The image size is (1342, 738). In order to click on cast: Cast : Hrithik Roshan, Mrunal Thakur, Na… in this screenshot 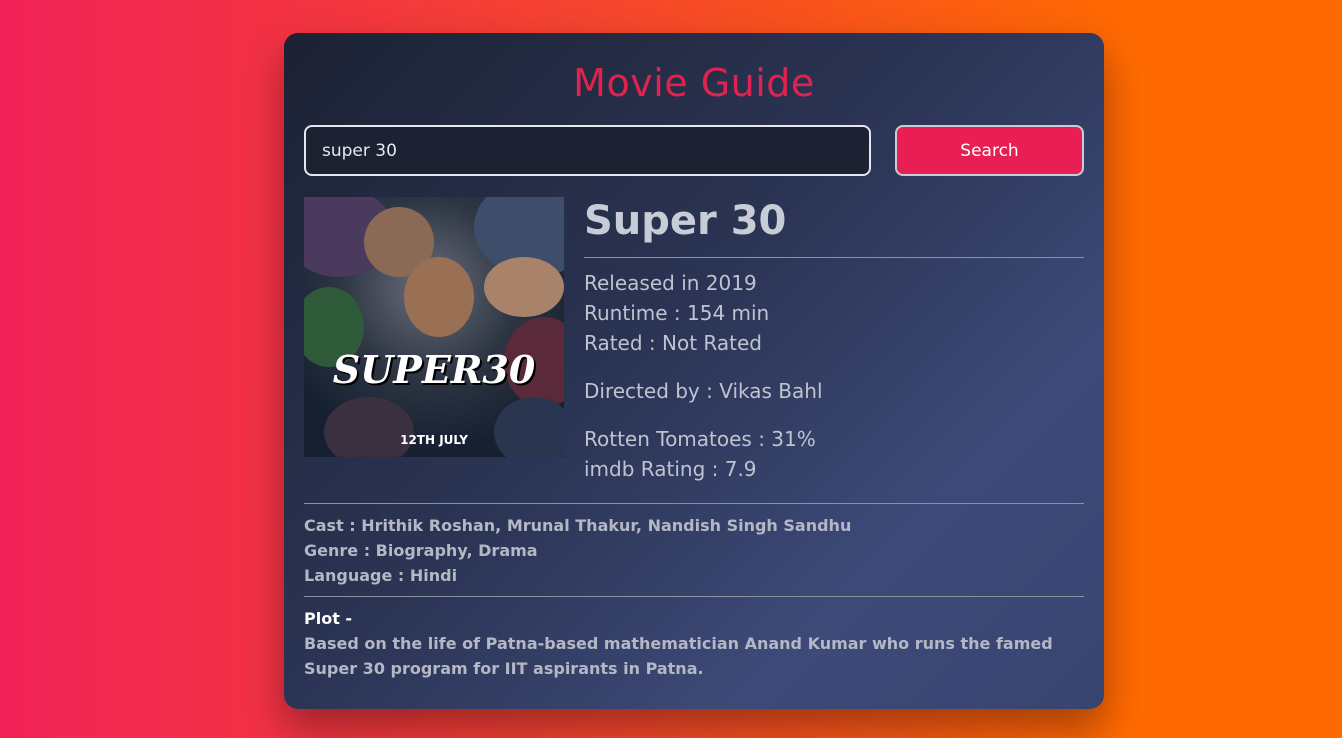, I will do `click(578, 525)`.